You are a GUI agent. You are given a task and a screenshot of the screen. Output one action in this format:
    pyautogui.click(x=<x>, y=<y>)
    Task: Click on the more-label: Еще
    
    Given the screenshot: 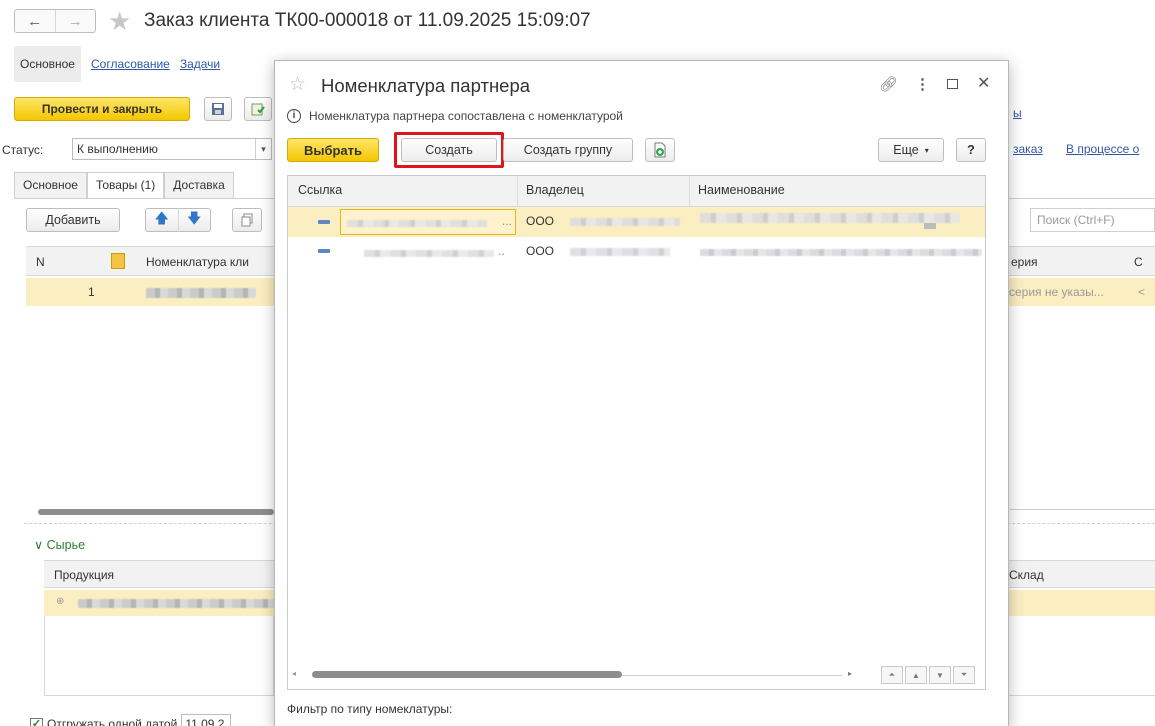 What is the action you would take?
    pyautogui.click(x=906, y=150)
    